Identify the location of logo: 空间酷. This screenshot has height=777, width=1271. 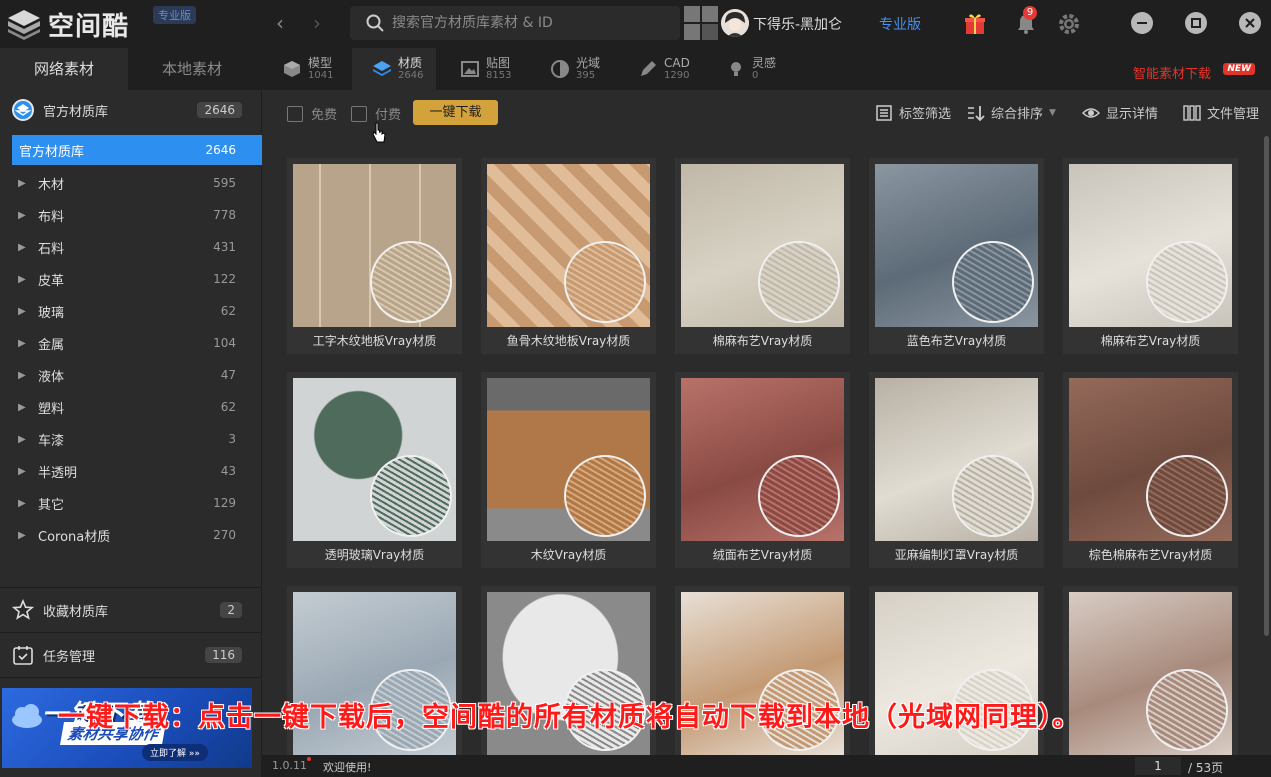
(67, 24).